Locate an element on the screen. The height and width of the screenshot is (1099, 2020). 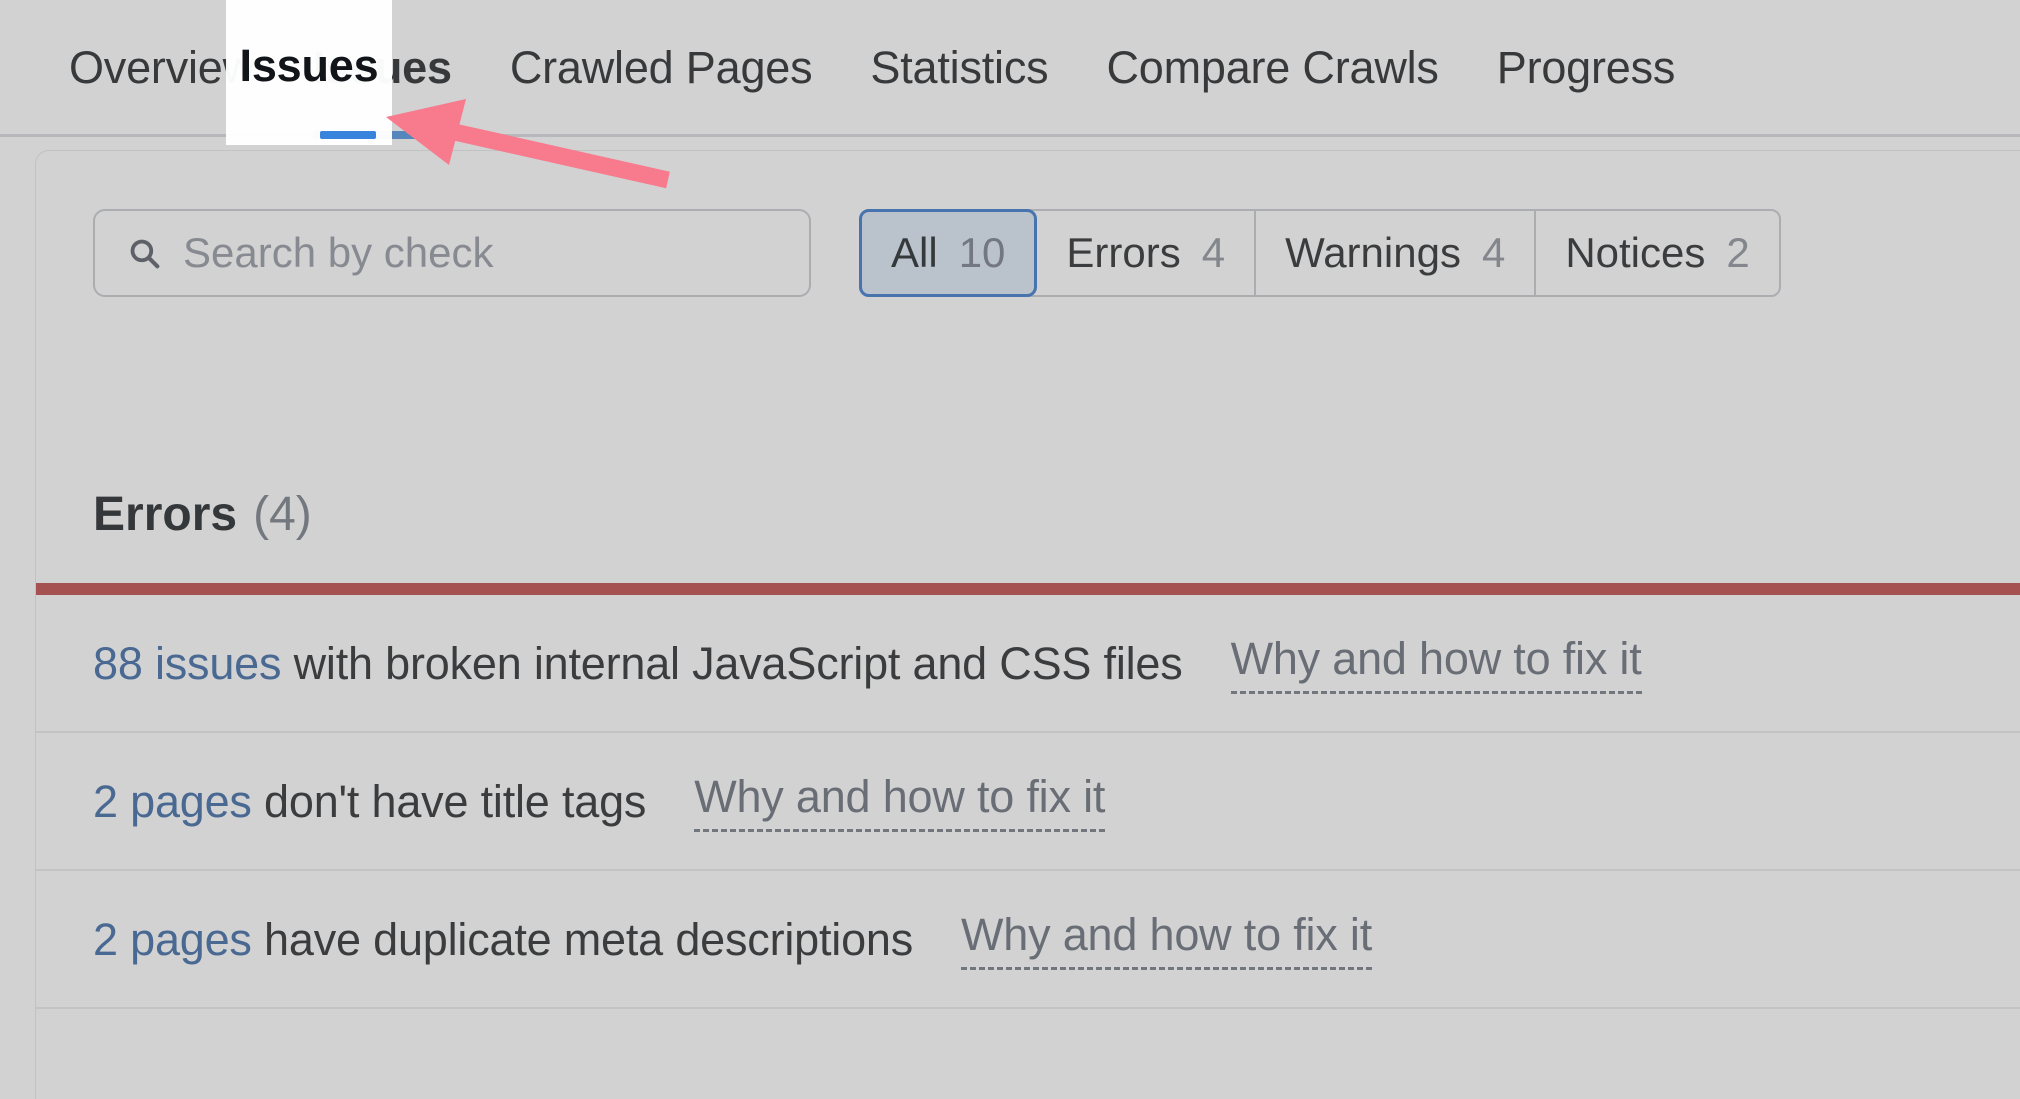
issue-description: 2 pages don't have title tags is located at coordinates (369, 801).